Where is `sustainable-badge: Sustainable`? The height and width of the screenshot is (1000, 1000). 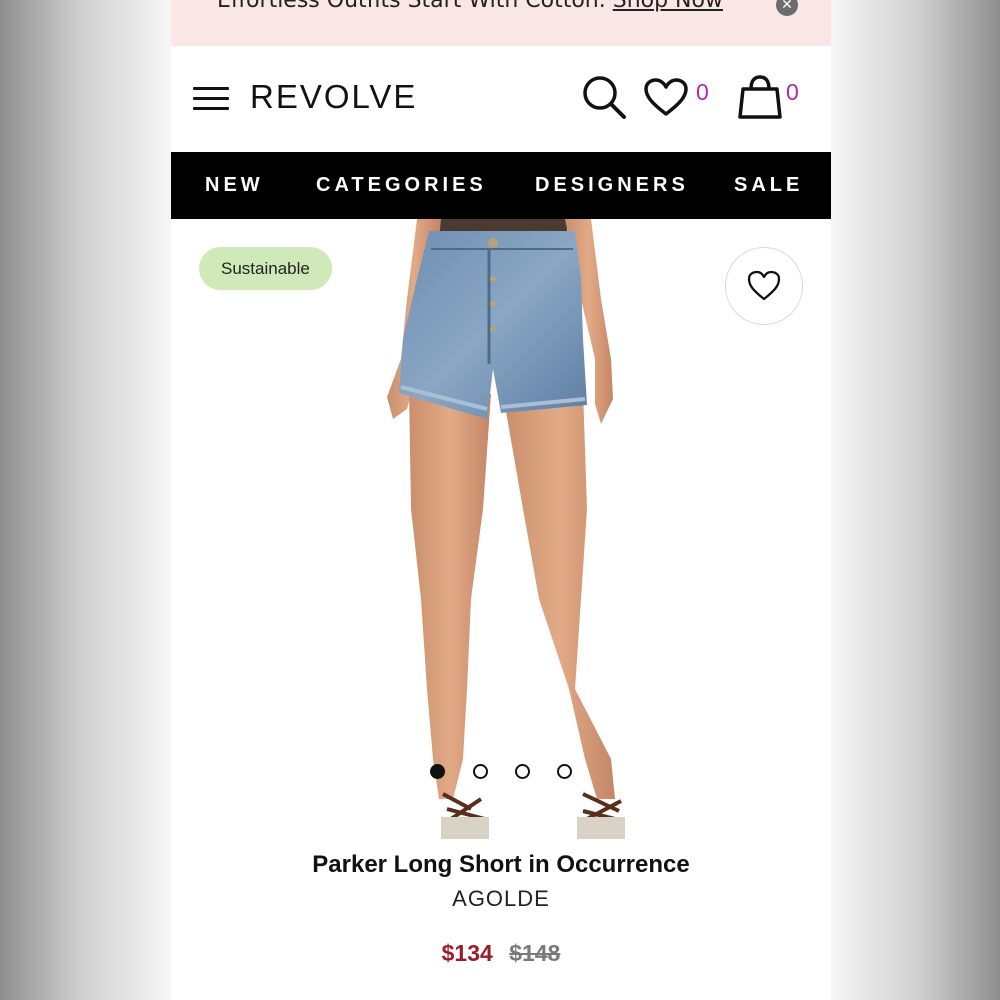
sustainable-badge: Sustainable is located at coordinates (265, 268).